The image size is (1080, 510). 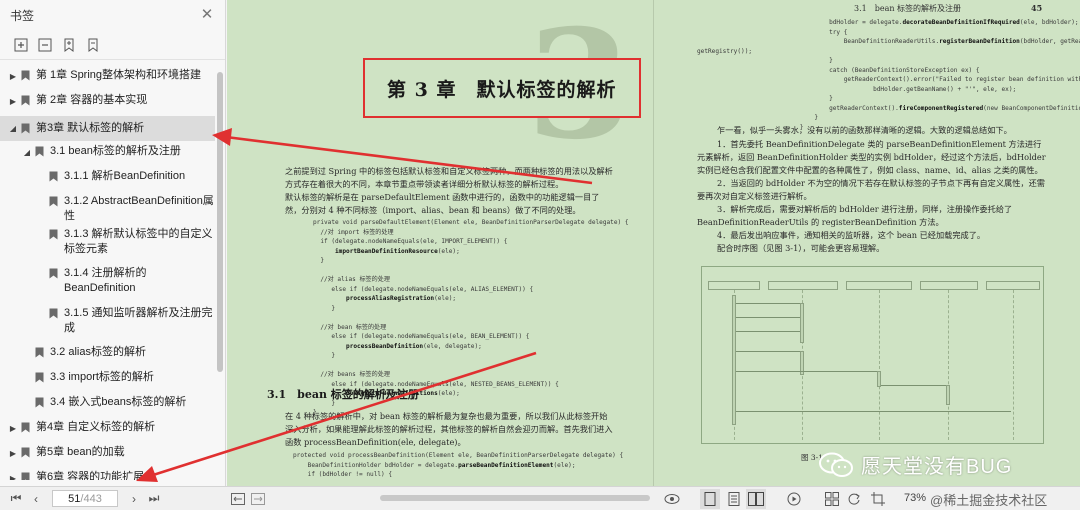 I want to click on toc-item-chapter-1: ▶ 第 1章 Spring整体架构和环境搭建, so click(x=107, y=76).